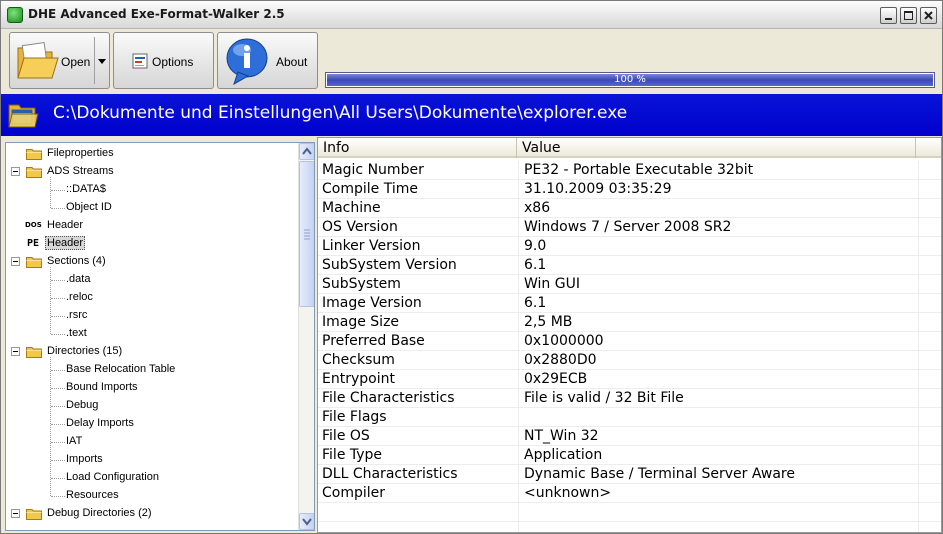 The width and height of the screenshot is (943, 534). Describe the element at coordinates (152, 388) in the screenshot. I see `tree-item: Bound Imports` at that location.